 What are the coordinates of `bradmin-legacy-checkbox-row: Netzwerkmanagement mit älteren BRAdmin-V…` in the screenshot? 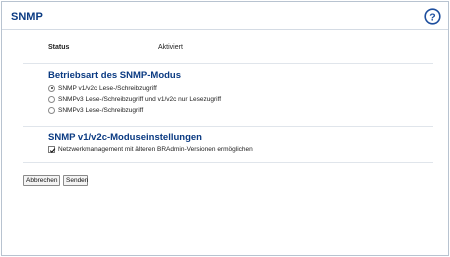 It's located at (150, 149).